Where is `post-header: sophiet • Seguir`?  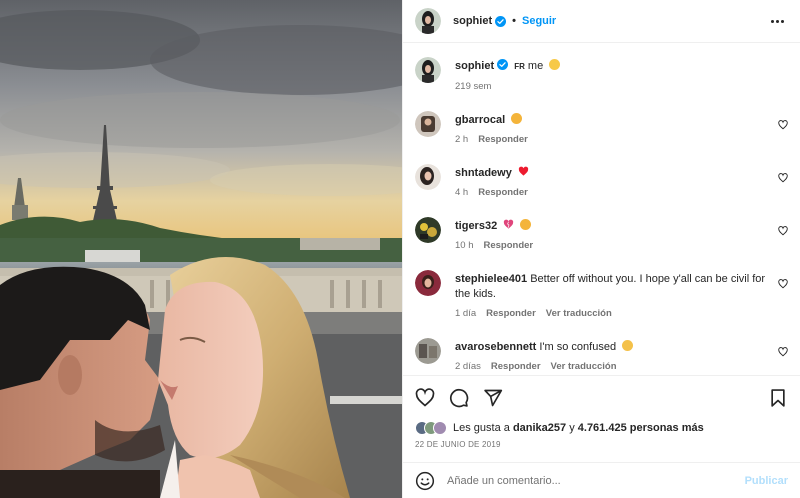
post-header: sophiet • Seguir is located at coordinates (601, 21).